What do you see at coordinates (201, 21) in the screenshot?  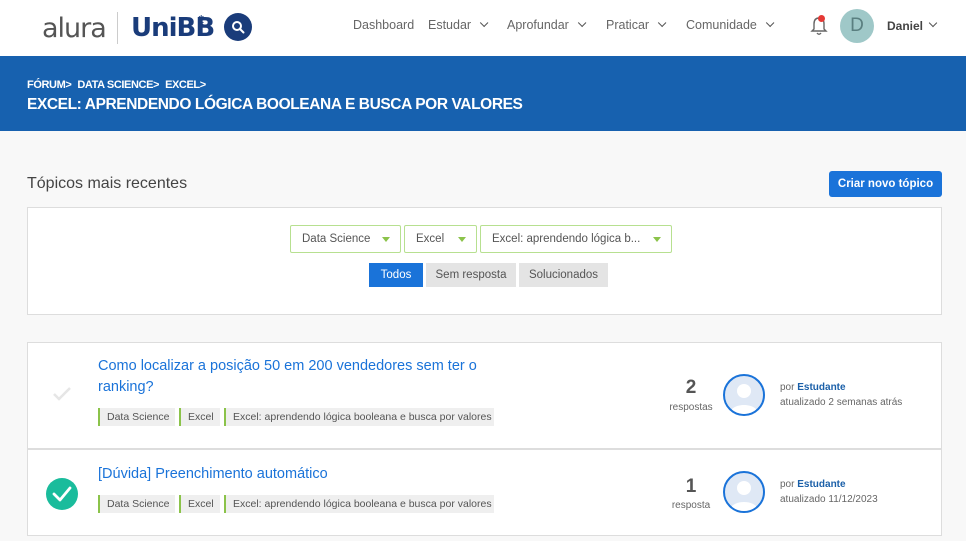 I see `unibb-logo-mark: ⁑` at bounding box center [201, 21].